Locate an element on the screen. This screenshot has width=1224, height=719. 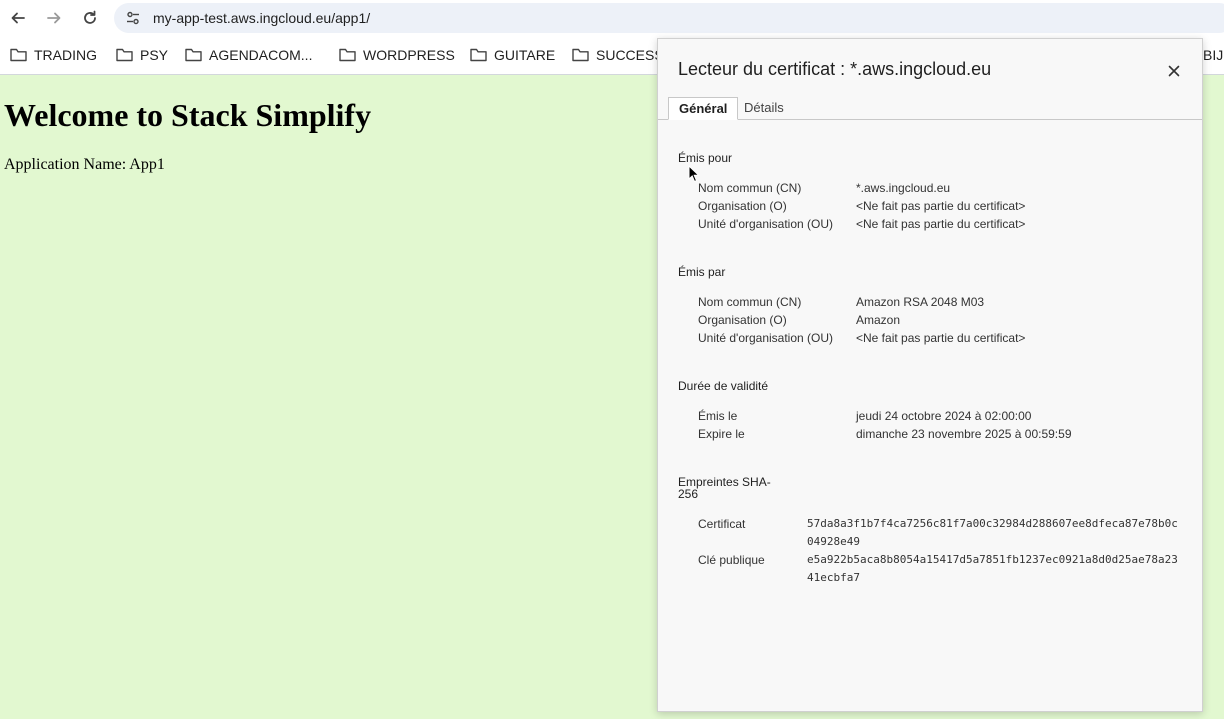
validity-expires-value: dimanche 23 novembre 2025 à 00:59:59 is located at coordinates (964, 434).